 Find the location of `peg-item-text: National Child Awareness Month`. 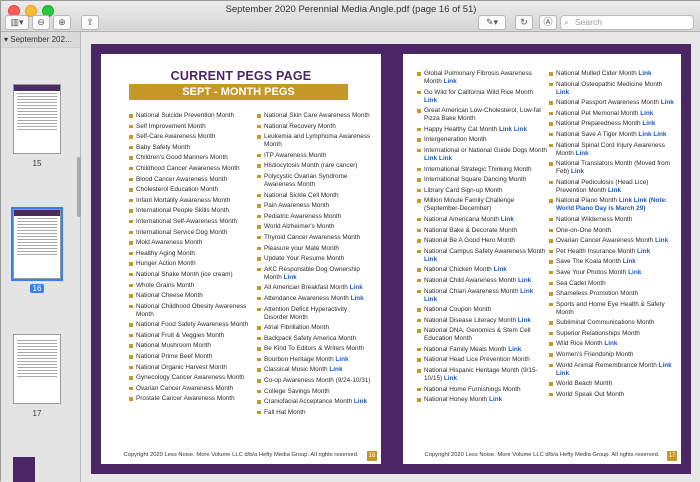

peg-item-text: National Child Awareness Month is located at coordinates (470, 280).